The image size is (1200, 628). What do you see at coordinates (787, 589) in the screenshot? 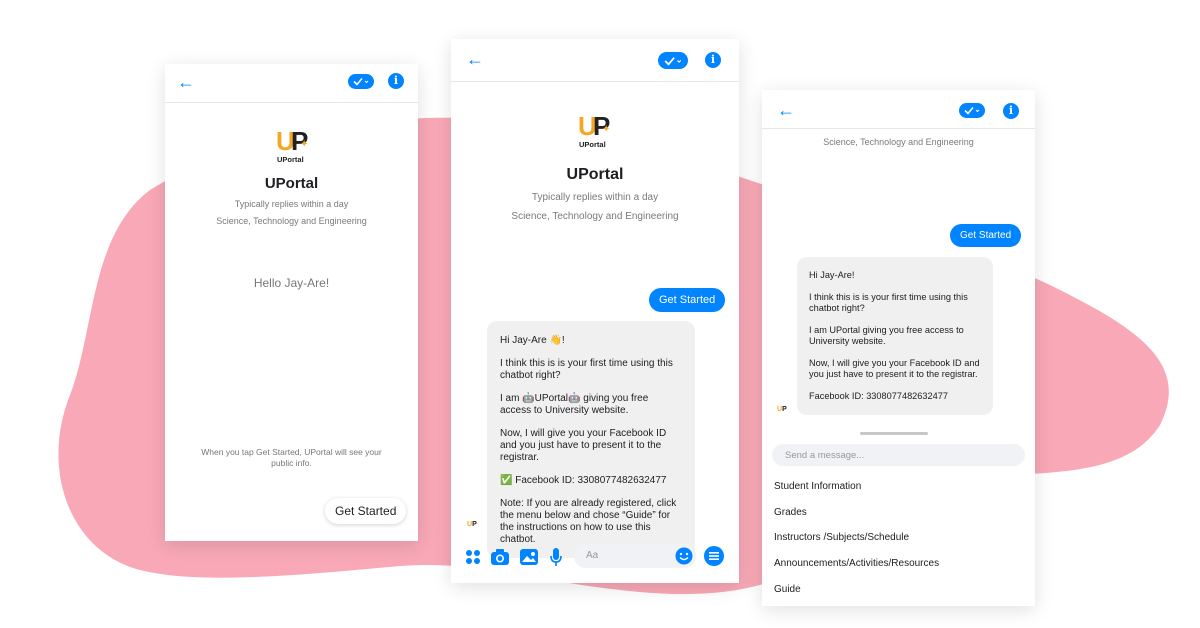
I see `menu-item-guide: Guide` at bounding box center [787, 589].